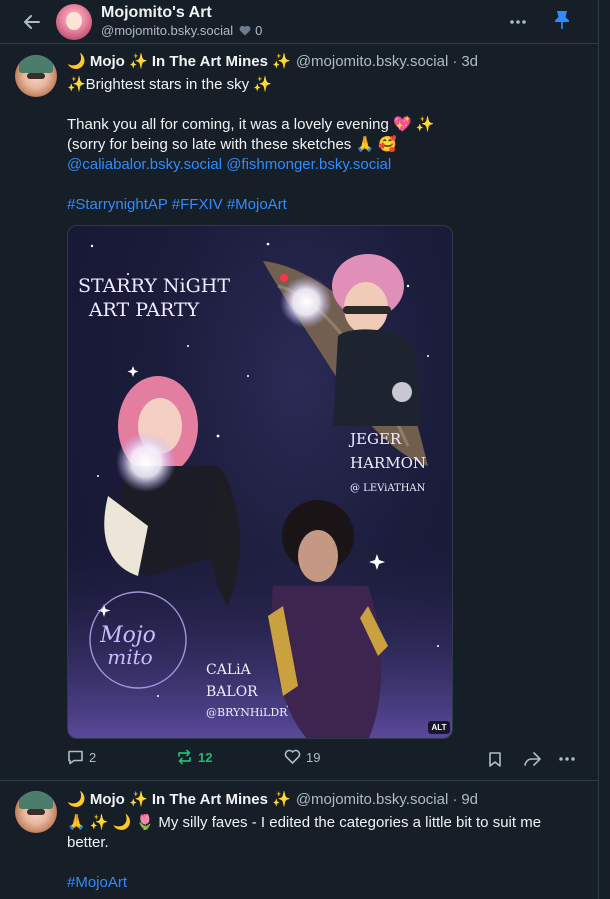 This screenshot has width=610, height=899. I want to click on logo-text-line2: mito, so click(129, 657).